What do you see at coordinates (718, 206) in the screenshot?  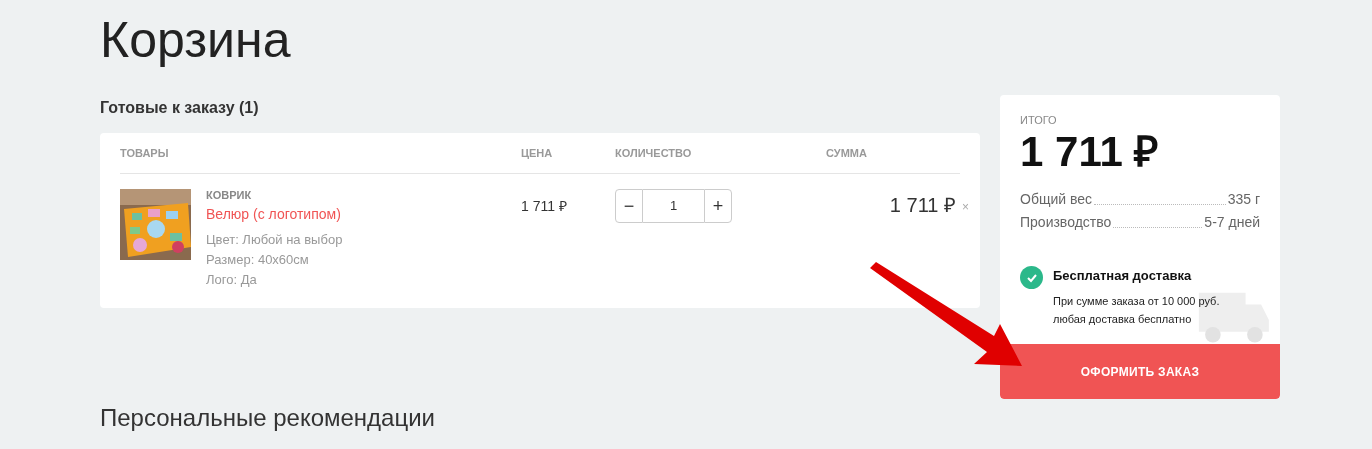 I see `increase-button: +` at bounding box center [718, 206].